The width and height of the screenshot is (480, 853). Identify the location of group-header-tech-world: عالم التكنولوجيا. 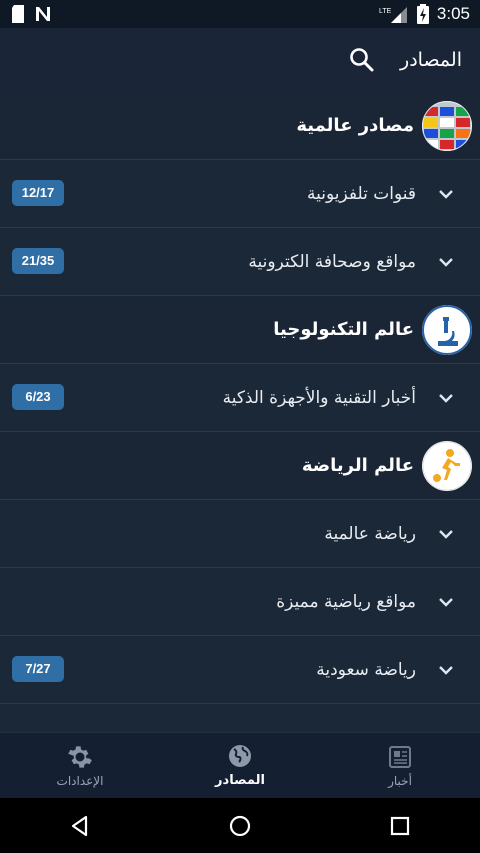
(240, 330).